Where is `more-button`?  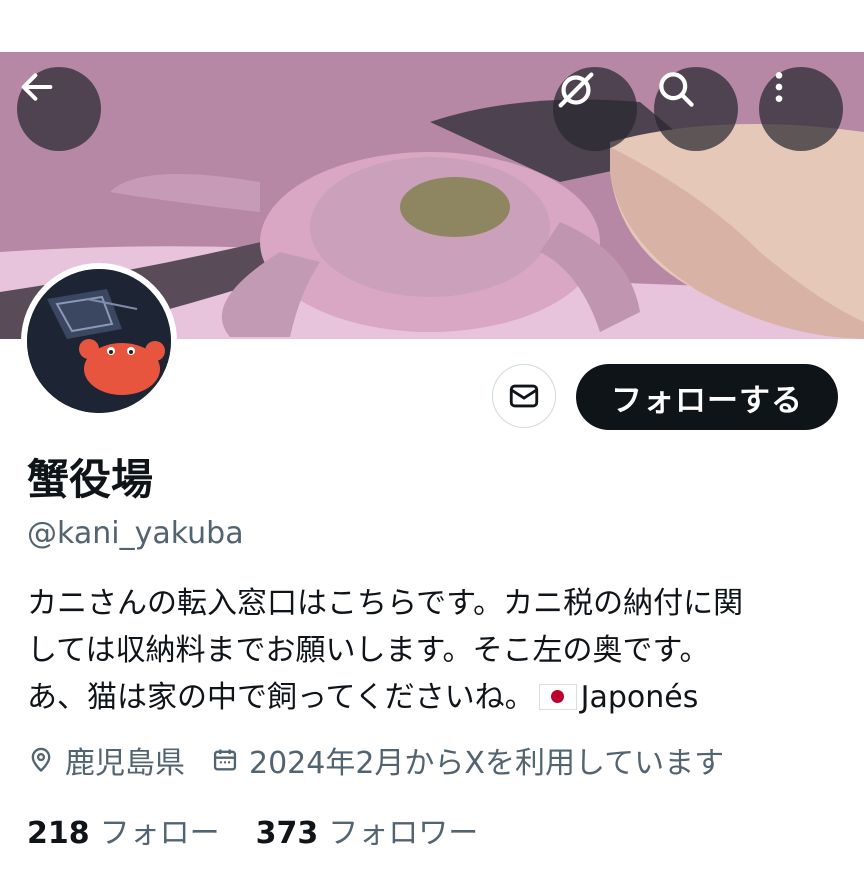
more-button is located at coordinates (801, 109).